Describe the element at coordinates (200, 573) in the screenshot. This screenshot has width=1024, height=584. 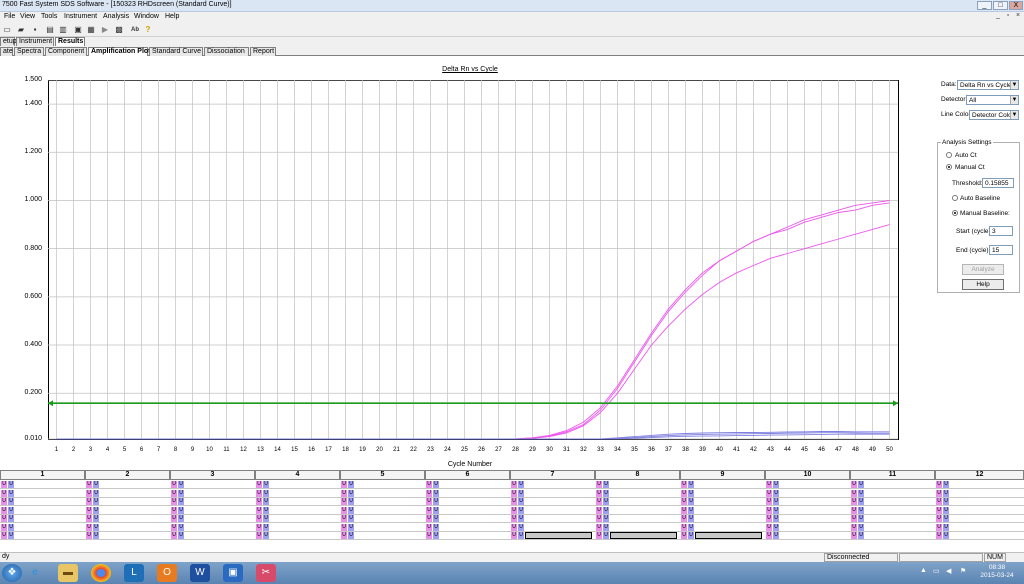
I see `word-icon: W` at that location.